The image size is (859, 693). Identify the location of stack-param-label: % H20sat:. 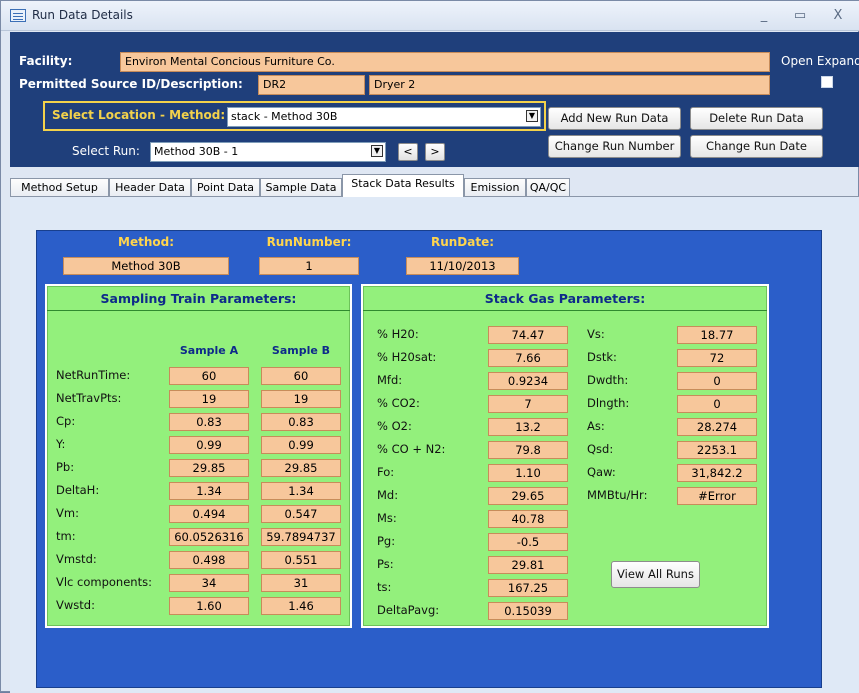
(407, 357).